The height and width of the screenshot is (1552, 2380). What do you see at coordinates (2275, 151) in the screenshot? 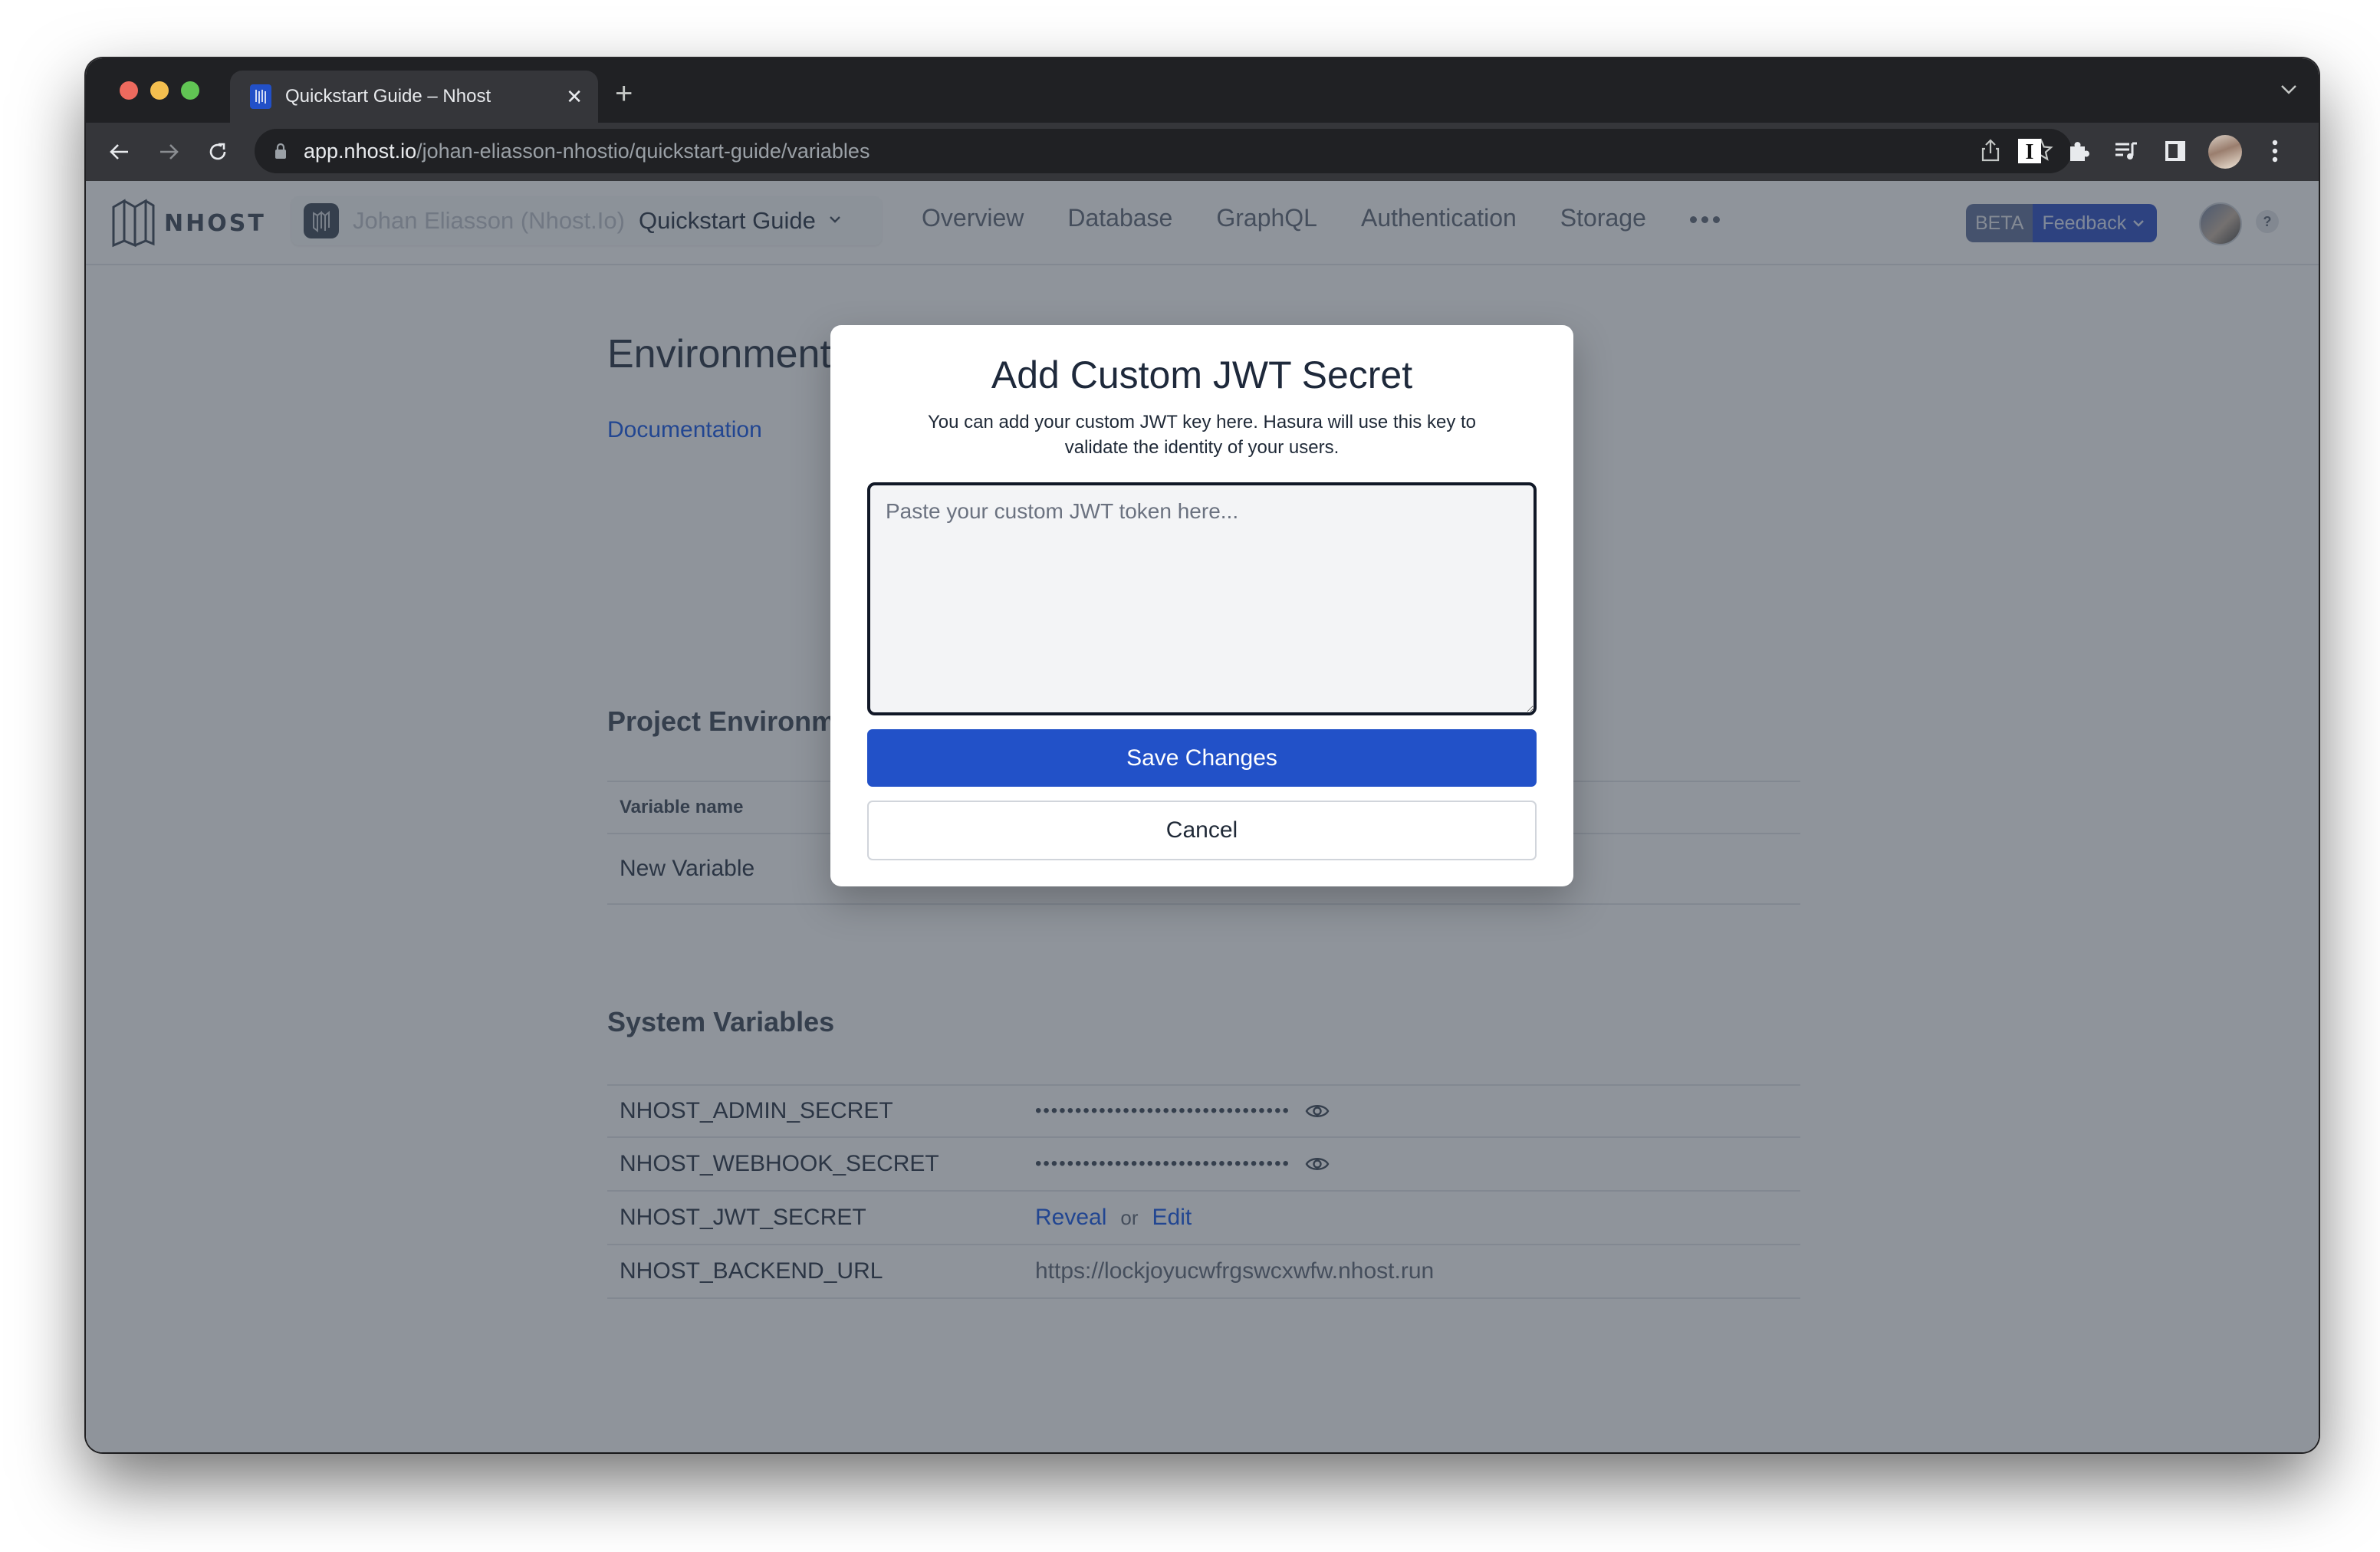
I see `kebab-menu-icon` at bounding box center [2275, 151].